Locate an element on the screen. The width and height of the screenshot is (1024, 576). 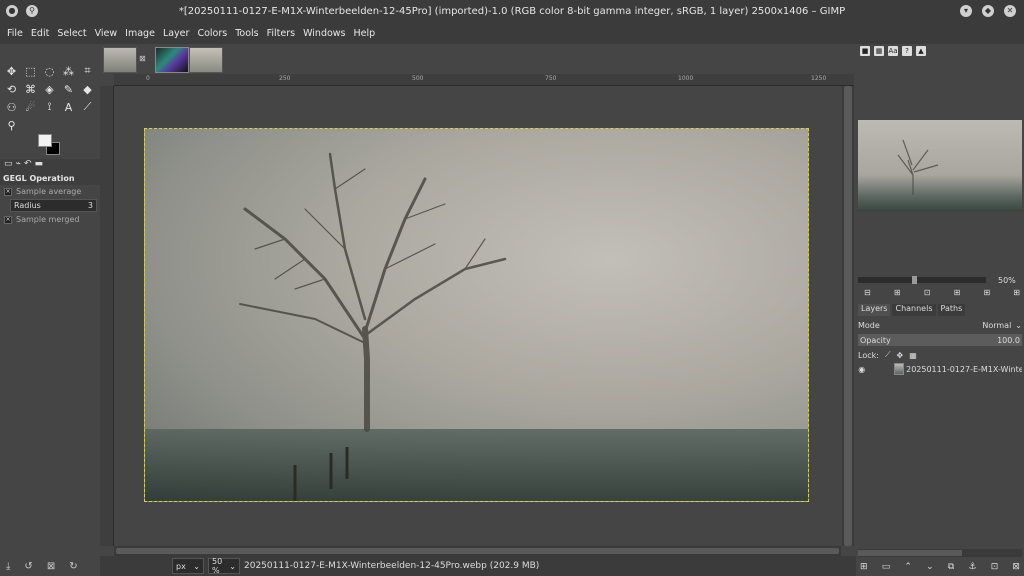
tab-paths: Paths is located at coordinates (951, 310).